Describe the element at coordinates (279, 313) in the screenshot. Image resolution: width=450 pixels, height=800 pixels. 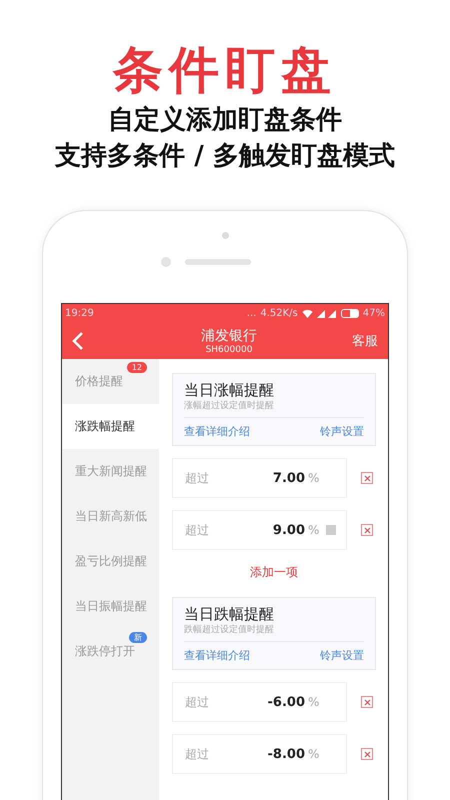
I see `network-speed: 4.52K/s` at that location.